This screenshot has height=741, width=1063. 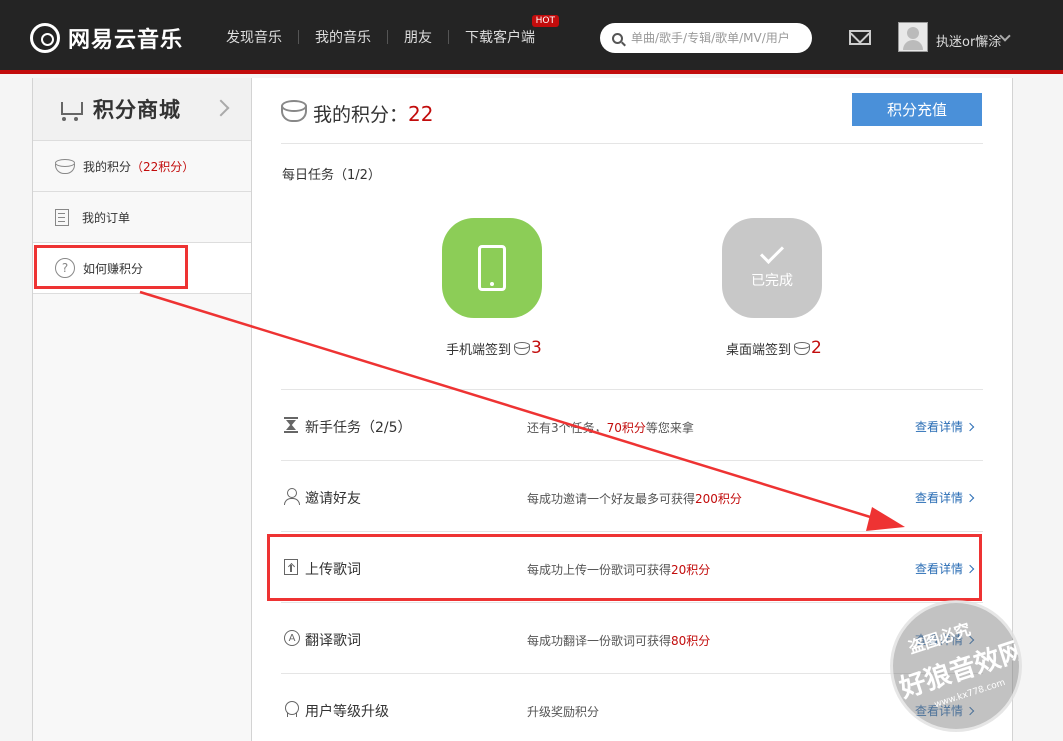 What do you see at coordinates (479, 350) in the screenshot?
I see `task-caption-label: 手机端签到` at bounding box center [479, 350].